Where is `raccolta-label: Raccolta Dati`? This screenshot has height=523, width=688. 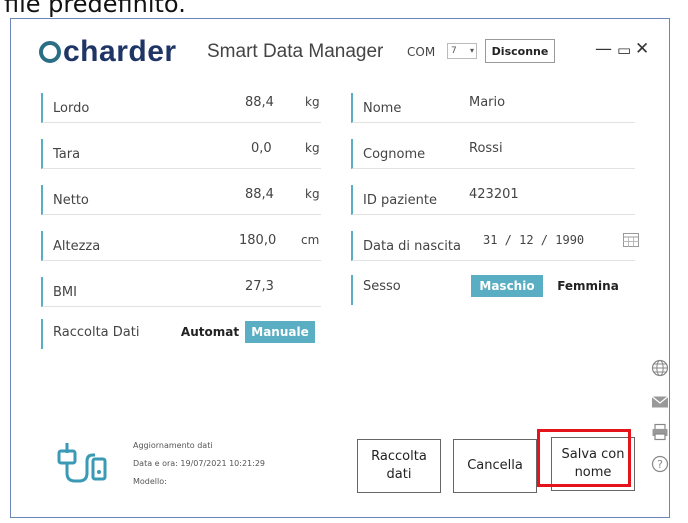
raccolta-label: Raccolta Dati is located at coordinates (96, 332).